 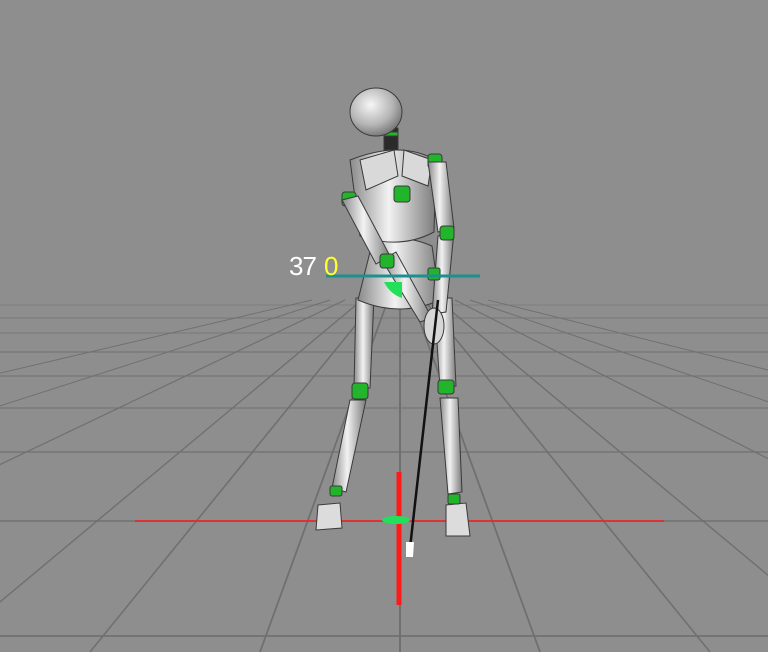 What do you see at coordinates (331, 266) in the screenshot?
I see `hip-angle-readout: 0` at bounding box center [331, 266].